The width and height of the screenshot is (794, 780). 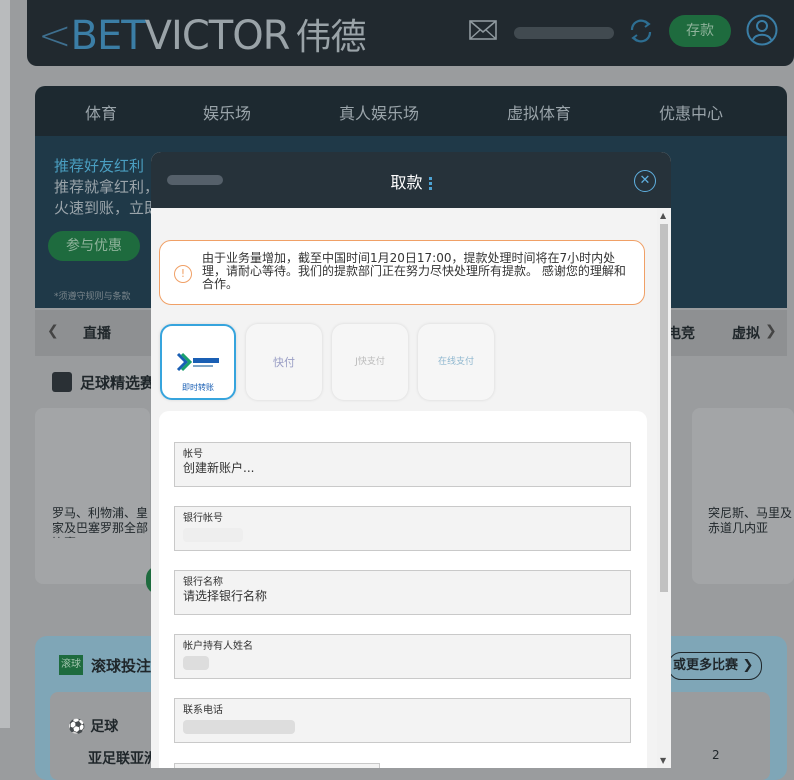 What do you see at coordinates (277, 765) in the screenshot?
I see `next-field` at bounding box center [277, 765].